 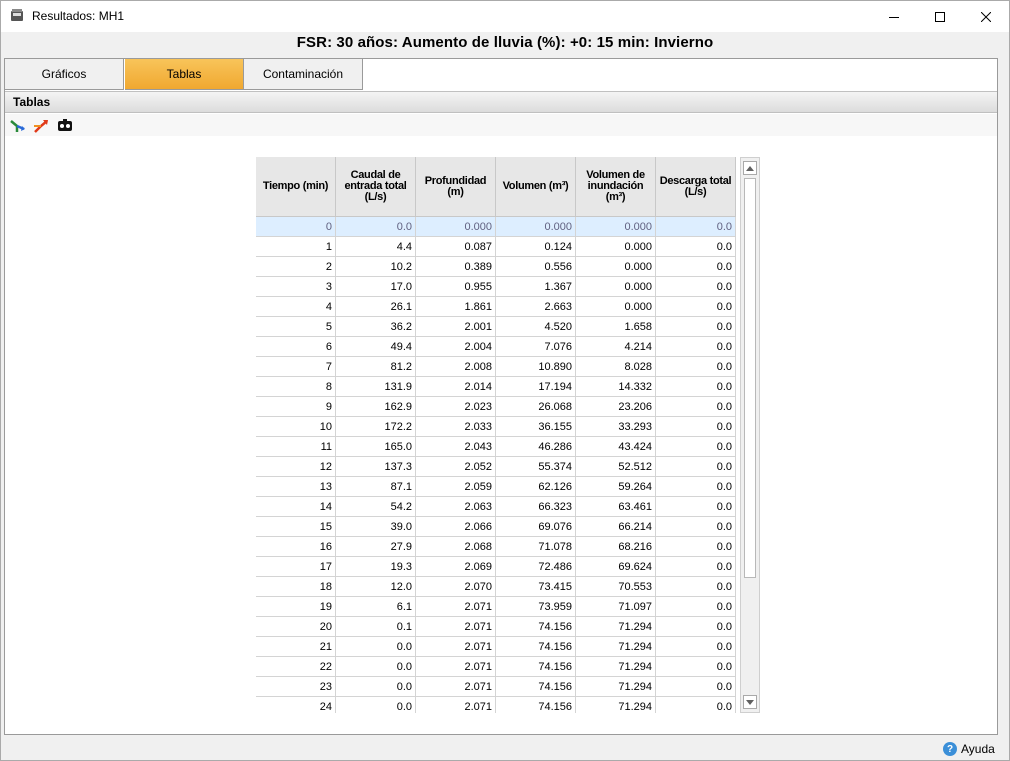 What do you see at coordinates (536, 487) in the screenshot?
I see `table-cell: 62.126` at bounding box center [536, 487].